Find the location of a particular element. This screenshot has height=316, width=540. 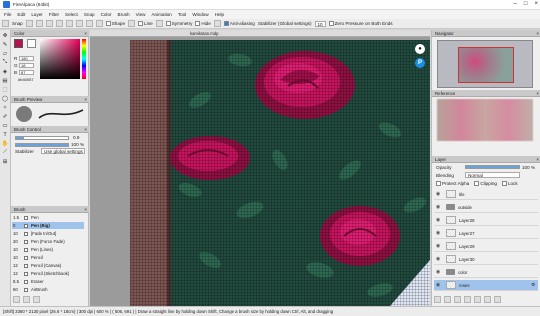

layer-settings-button is located at coordinates (497, 299).